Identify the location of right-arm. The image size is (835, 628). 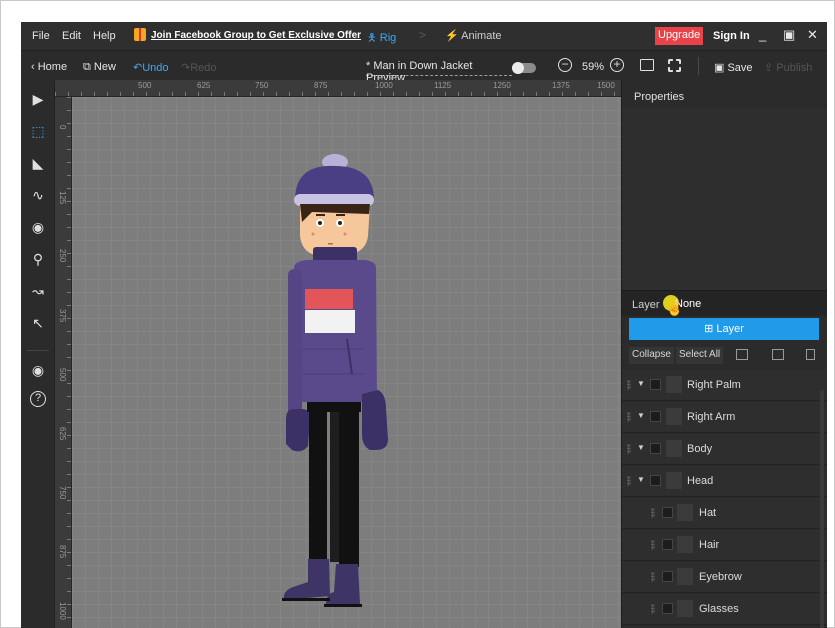
(370, 334).